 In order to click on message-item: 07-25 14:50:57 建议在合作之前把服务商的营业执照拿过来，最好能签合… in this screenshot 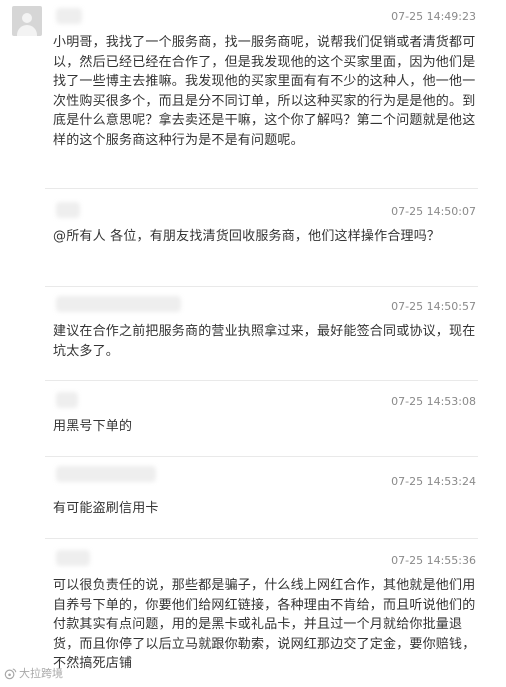, I will do `click(253, 333)`.